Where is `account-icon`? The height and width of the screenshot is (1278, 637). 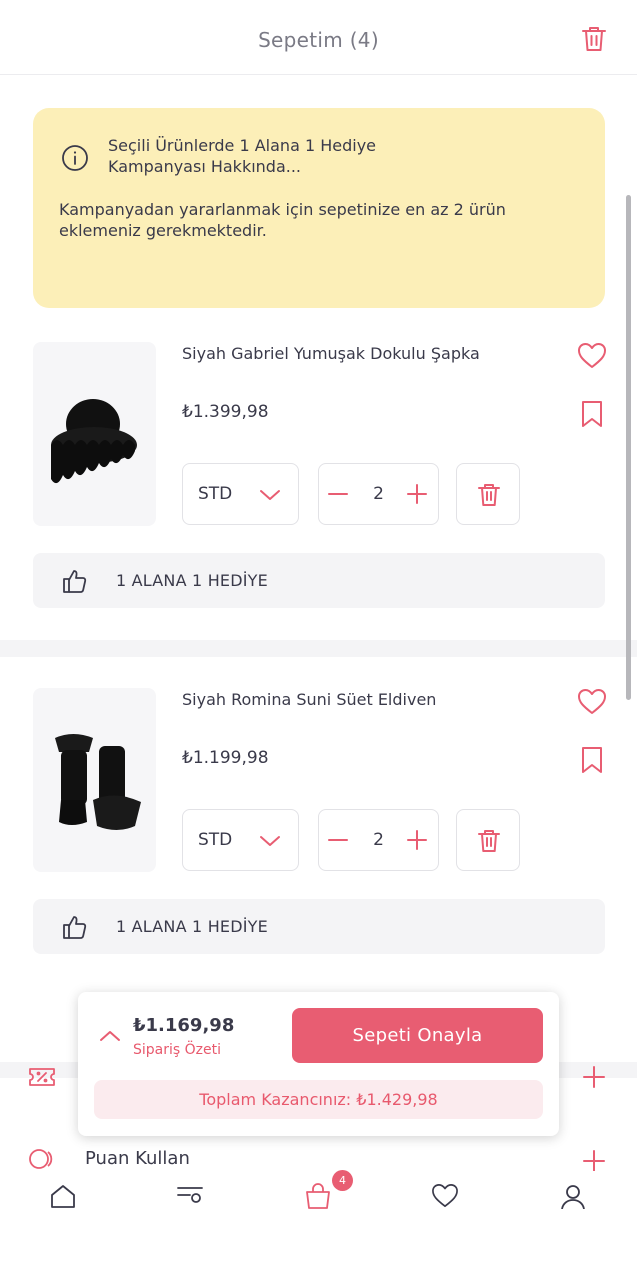
account-icon is located at coordinates (573, 1196).